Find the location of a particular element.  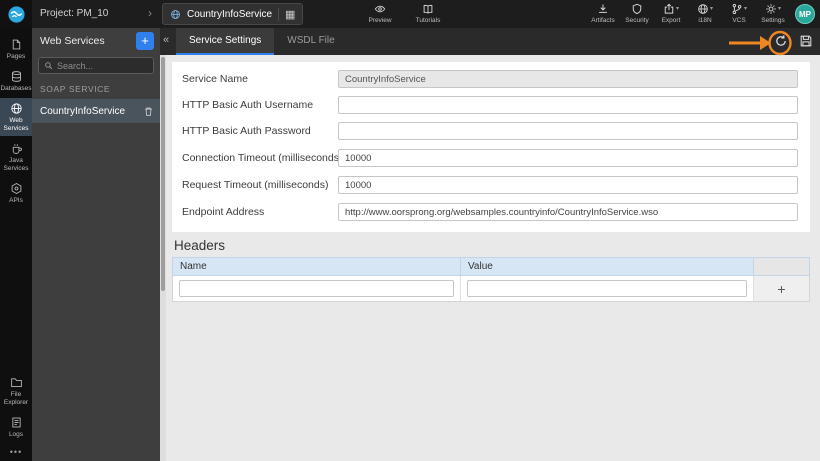

sidebar-item-apis: APIs is located at coordinates (16, 193).